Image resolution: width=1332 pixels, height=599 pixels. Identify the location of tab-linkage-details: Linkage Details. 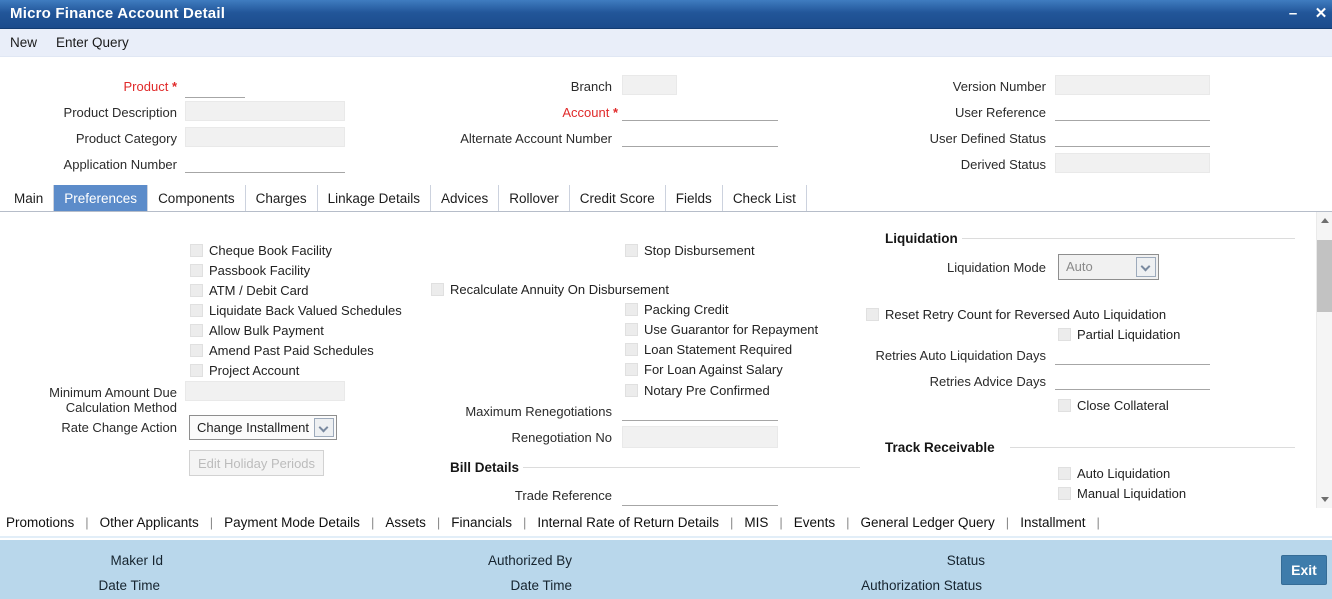
(374, 198).